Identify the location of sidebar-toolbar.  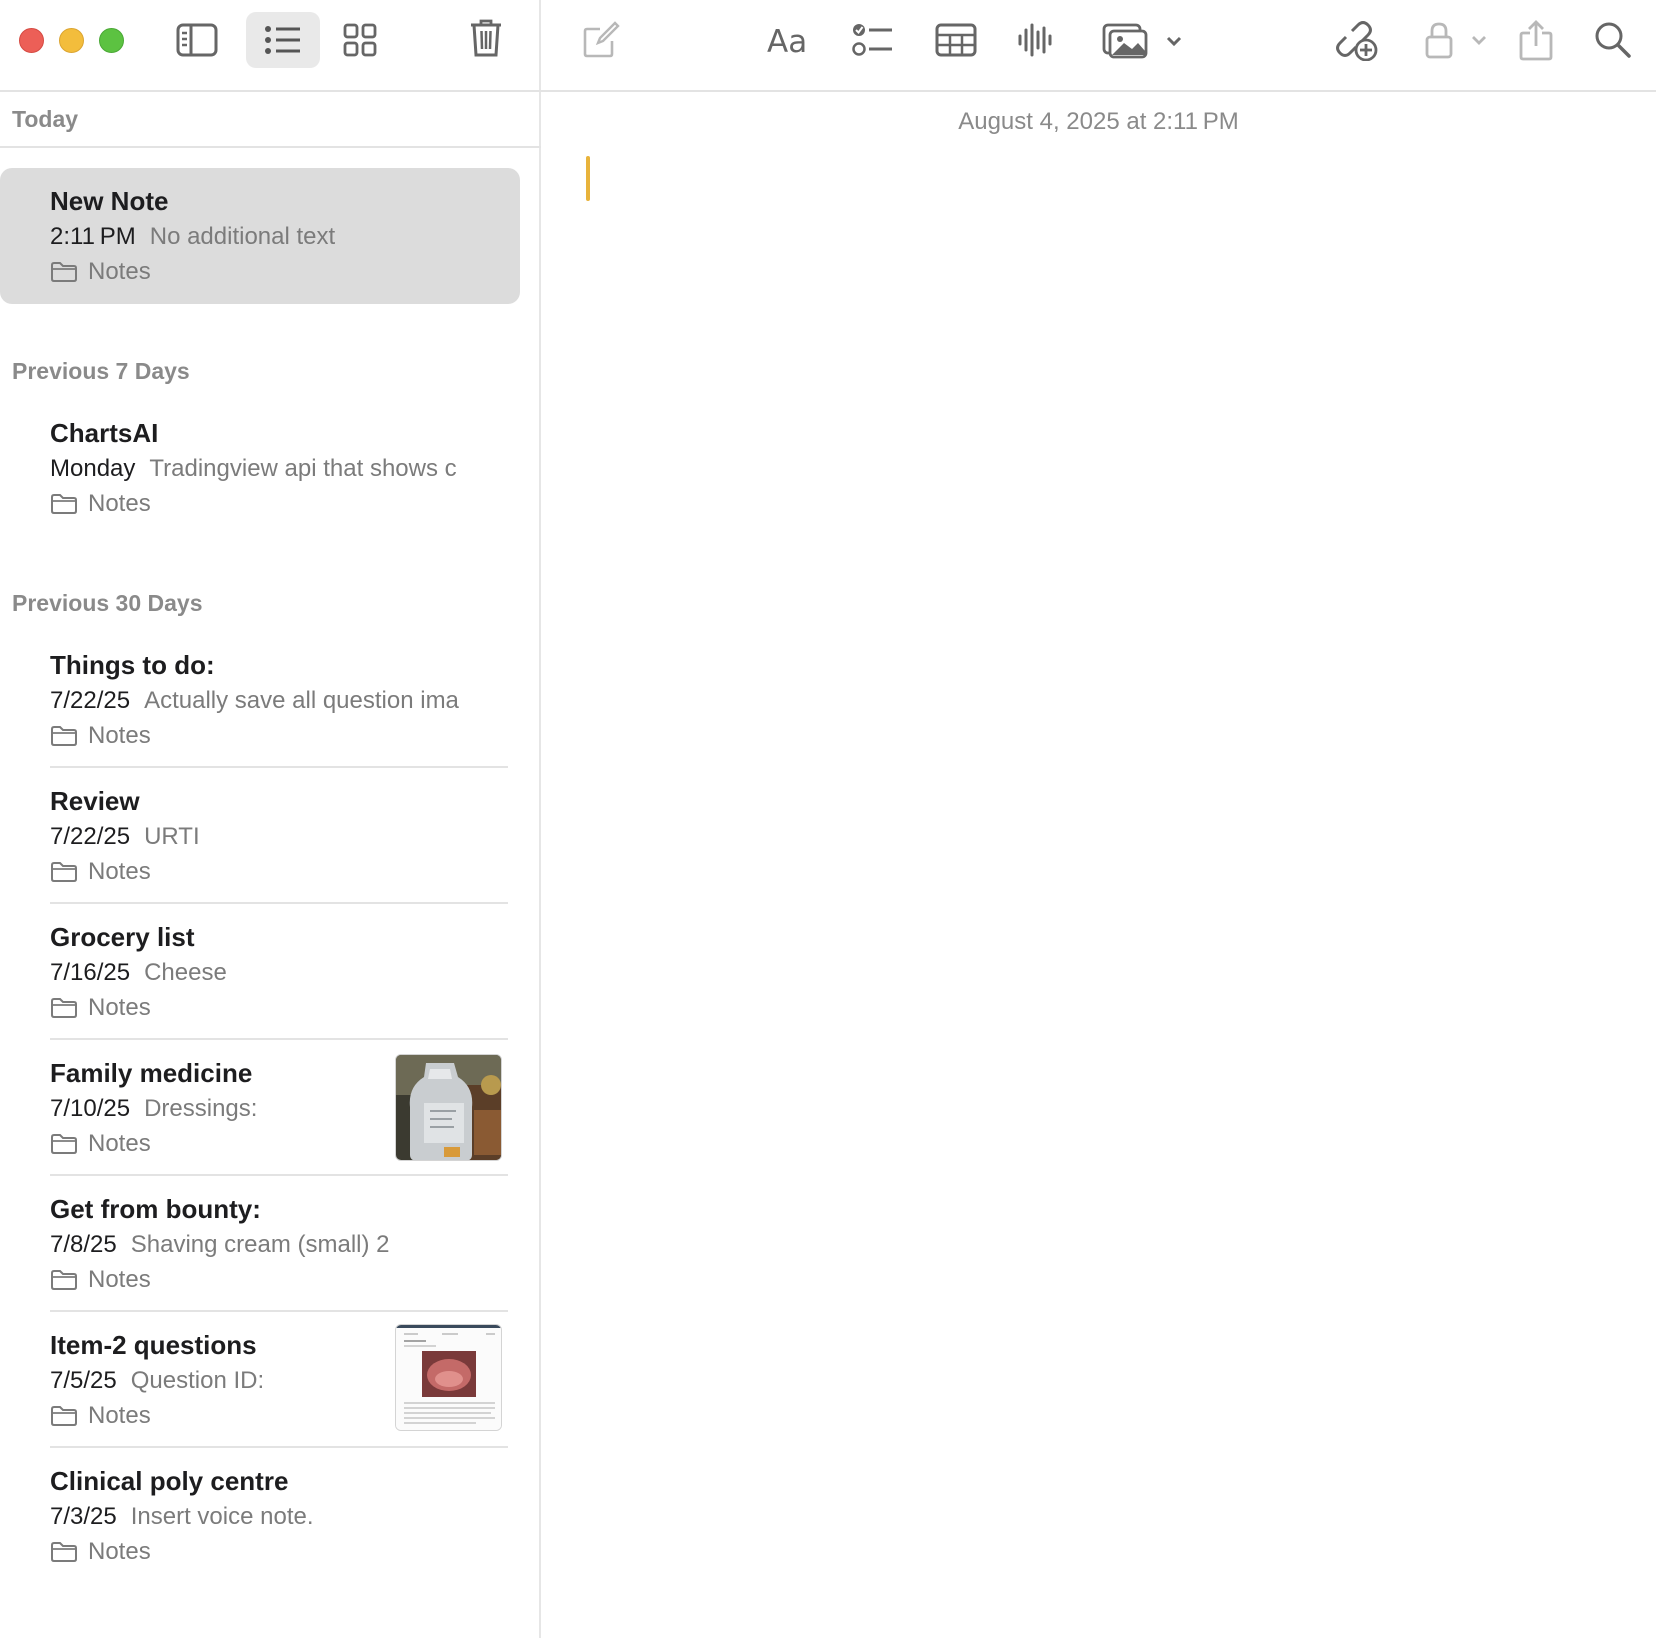
(270, 46).